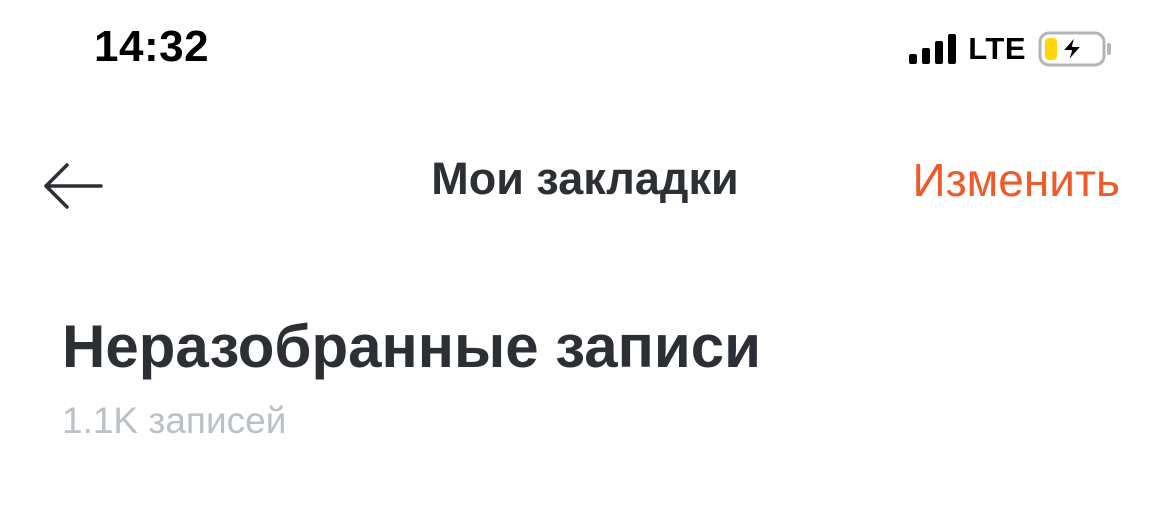 The width and height of the screenshot is (1170, 514). What do you see at coordinates (1017, 180) in the screenshot?
I see `edit-button: Изменить` at bounding box center [1017, 180].